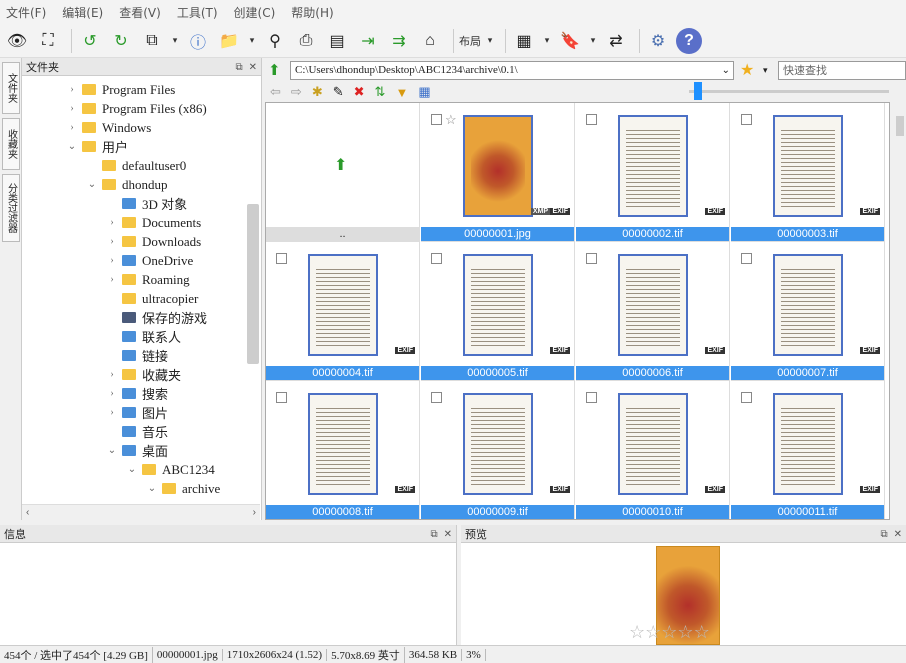 This screenshot has height=663, width=906. I want to click on thumbnail-item: EXIF 00000011.tif, so click(808, 450).